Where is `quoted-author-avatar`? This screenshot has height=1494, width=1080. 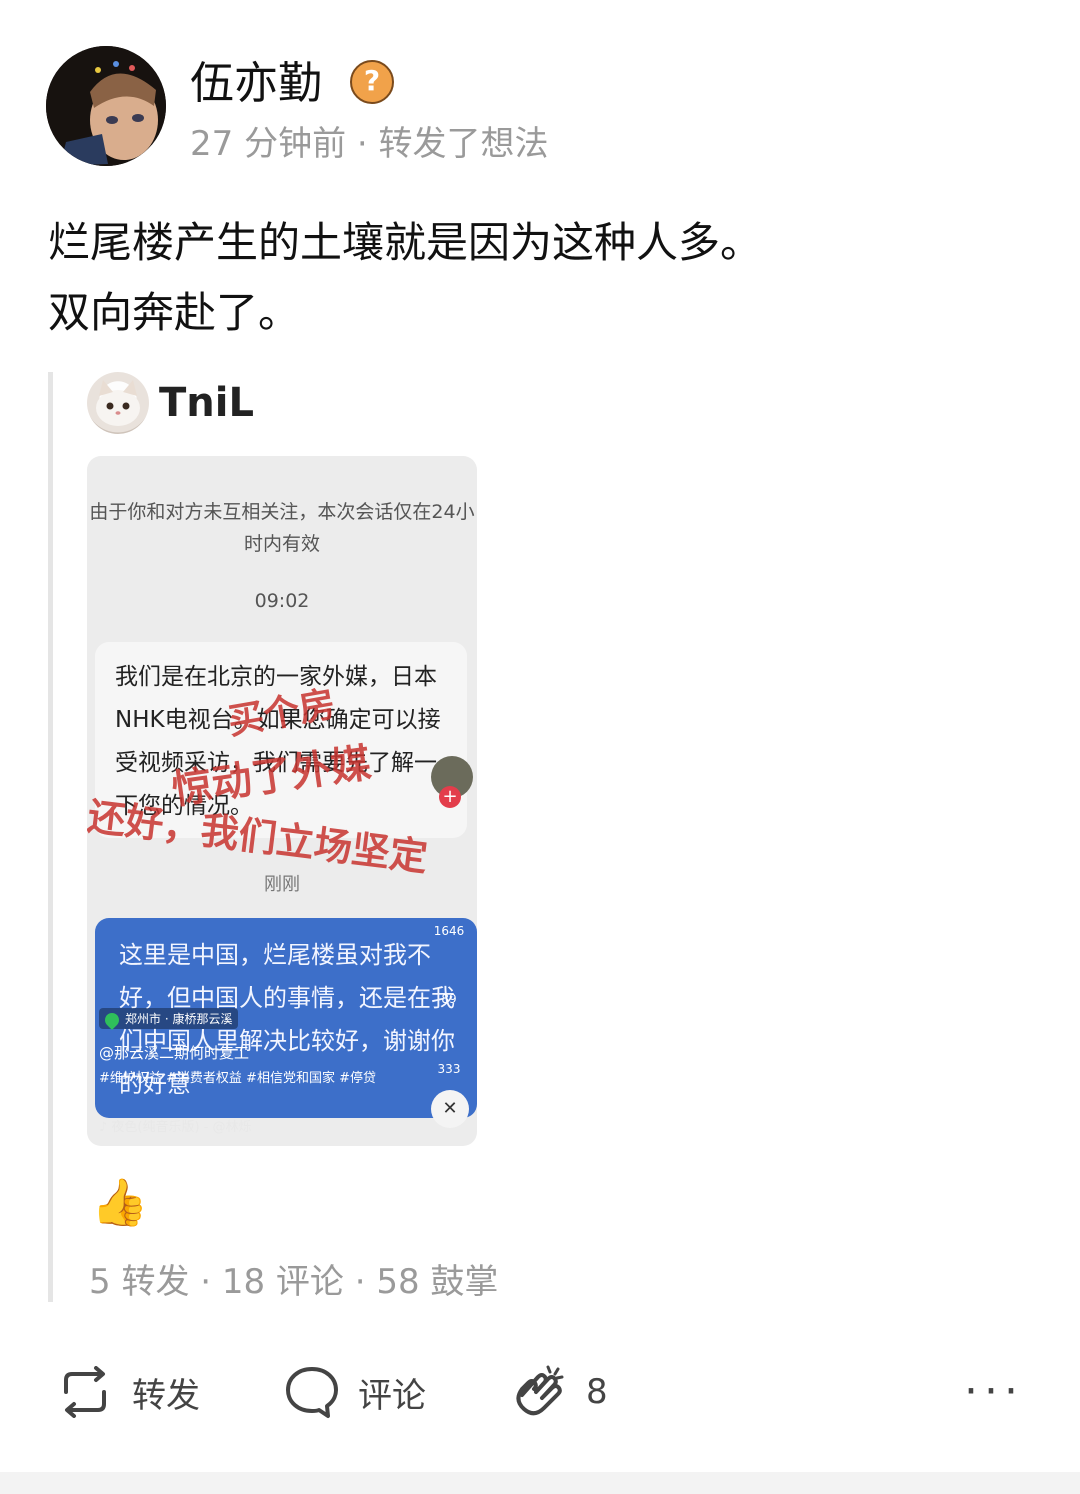
quoted-author-avatar is located at coordinates (118, 403).